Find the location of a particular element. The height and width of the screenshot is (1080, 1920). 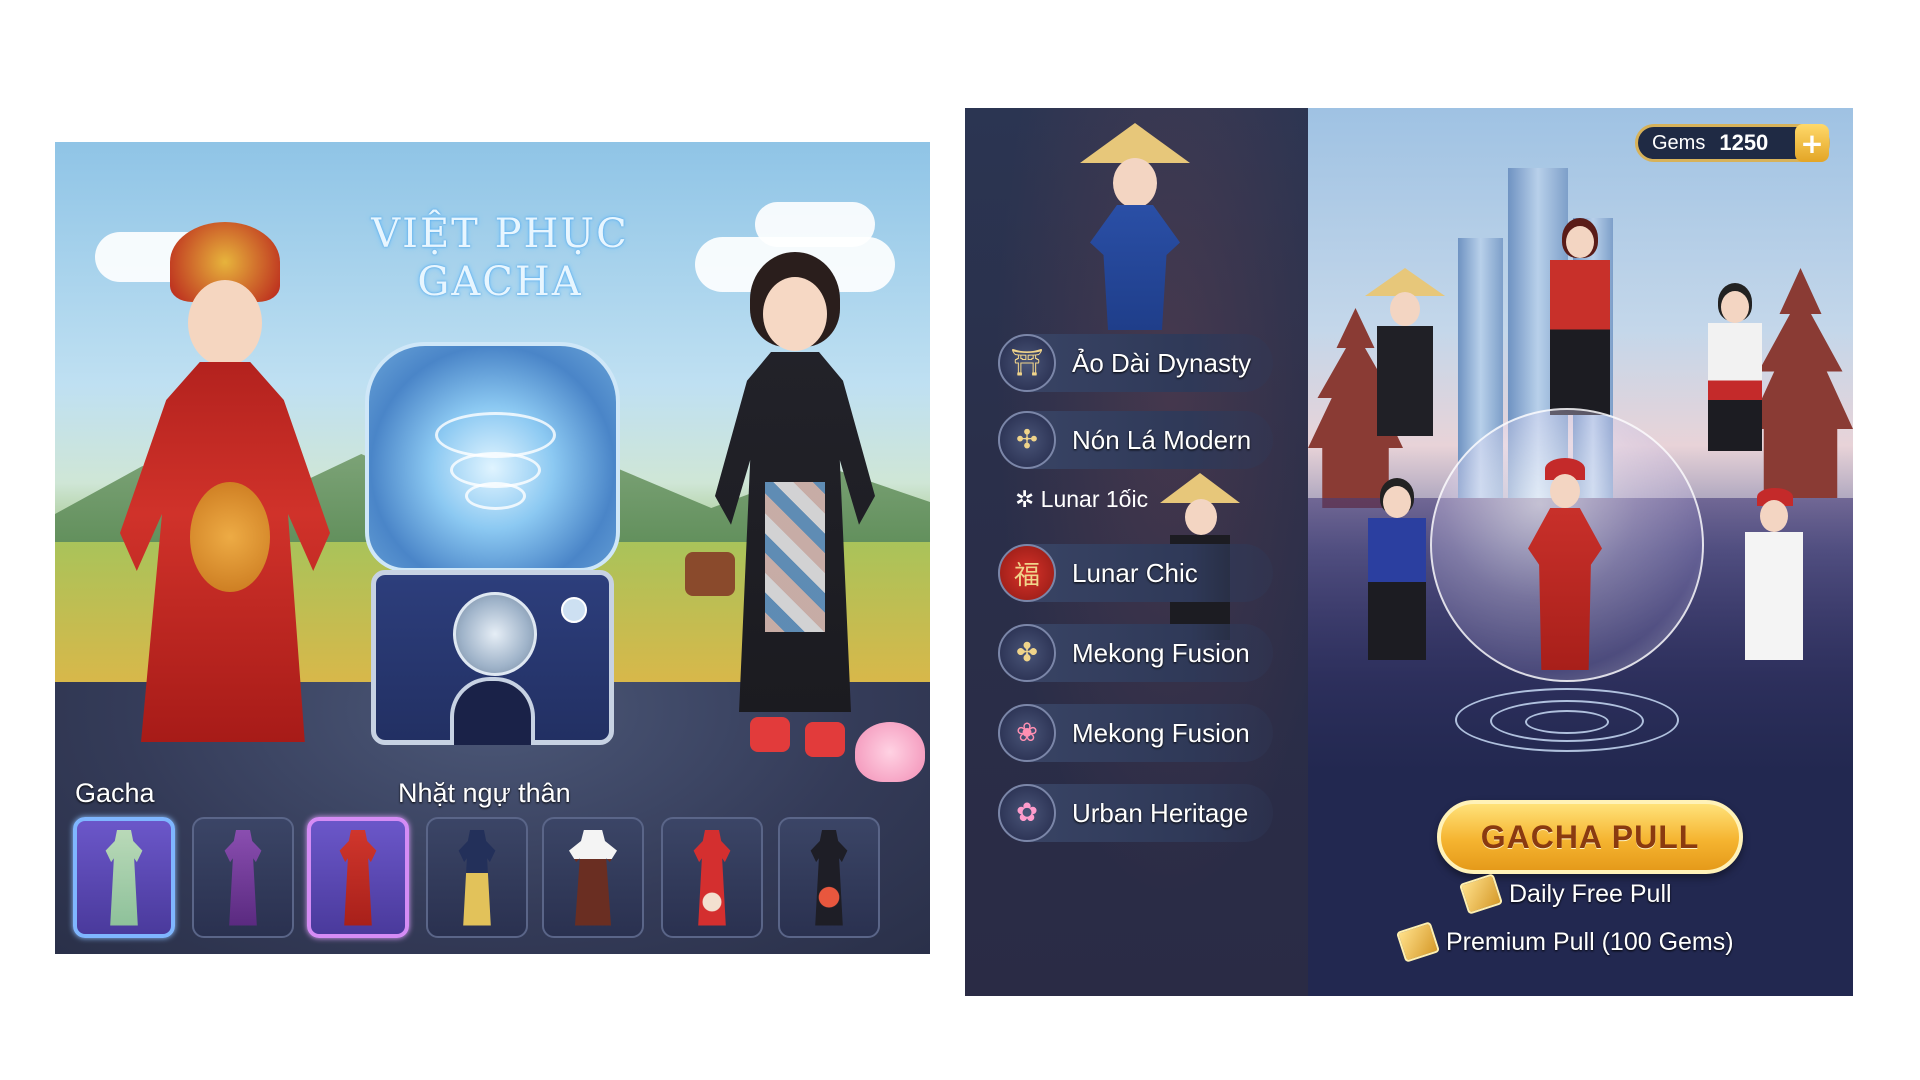

character-blue-top is located at coordinates (1397, 570).